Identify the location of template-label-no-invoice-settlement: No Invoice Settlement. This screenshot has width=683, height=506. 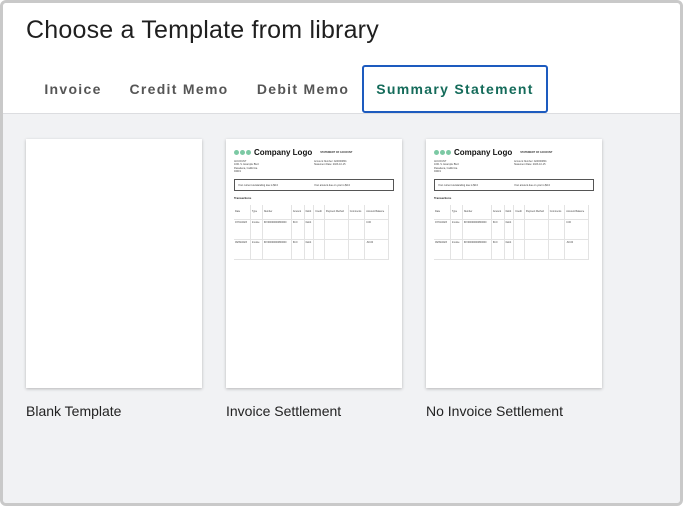
(494, 411).